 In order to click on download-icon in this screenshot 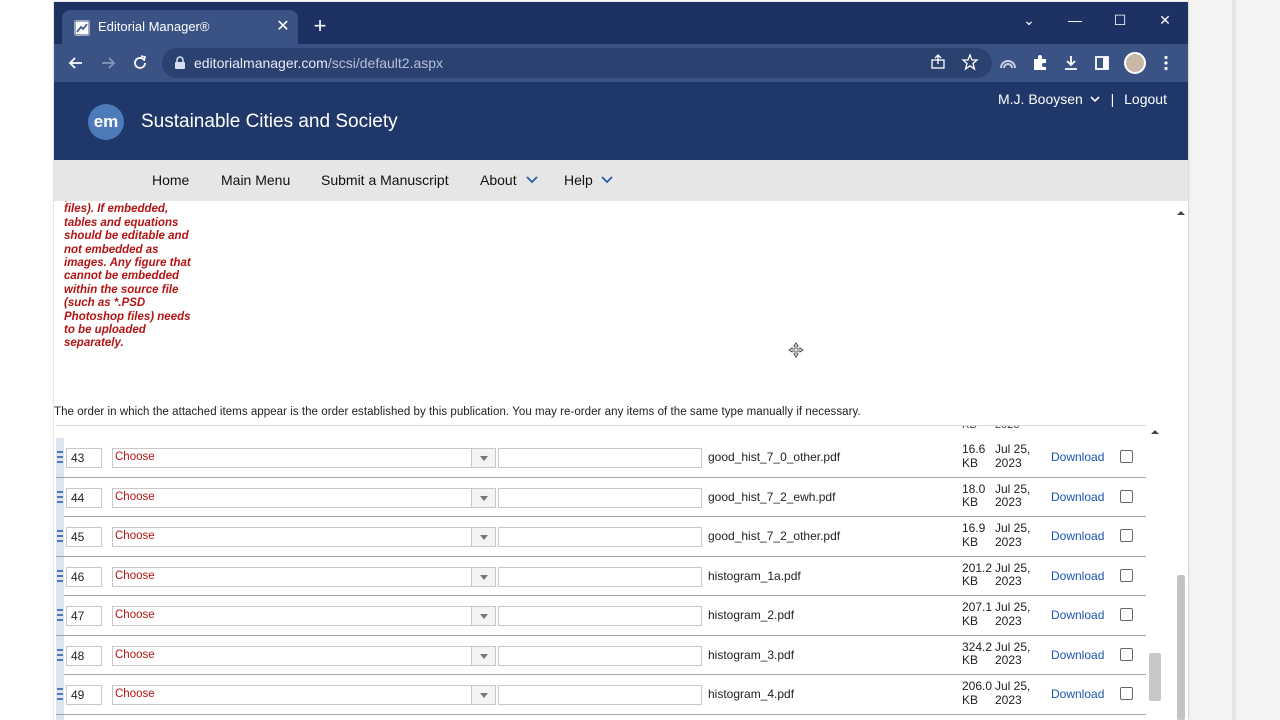, I will do `click(1071, 63)`.